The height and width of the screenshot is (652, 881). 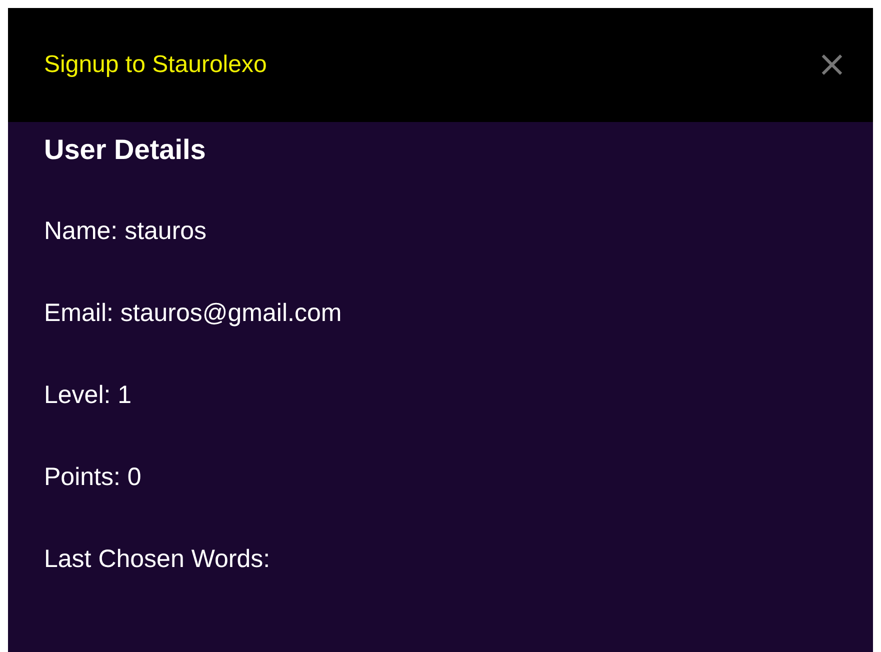 I want to click on close-button: ×, so click(x=831, y=65).